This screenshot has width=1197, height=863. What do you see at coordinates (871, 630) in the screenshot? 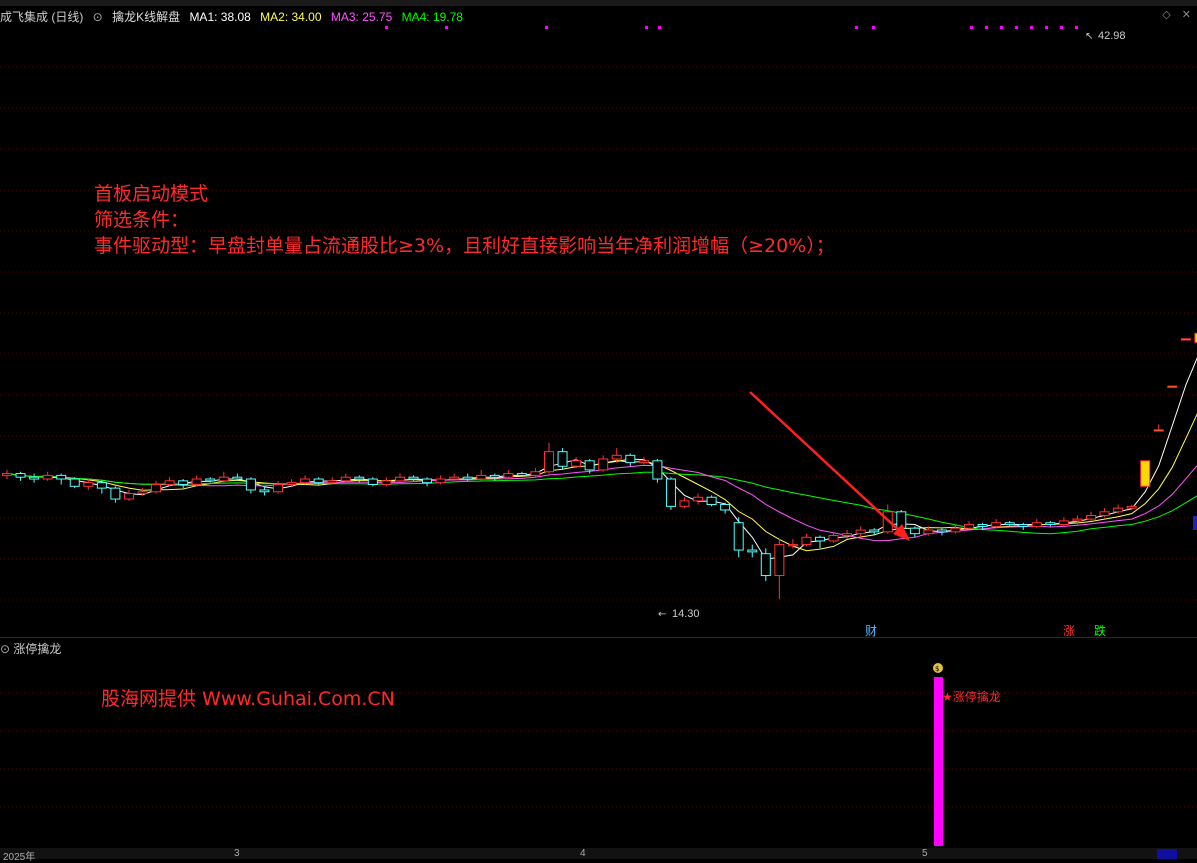
I see `event-marker-finance: 财` at bounding box center [871, 630].